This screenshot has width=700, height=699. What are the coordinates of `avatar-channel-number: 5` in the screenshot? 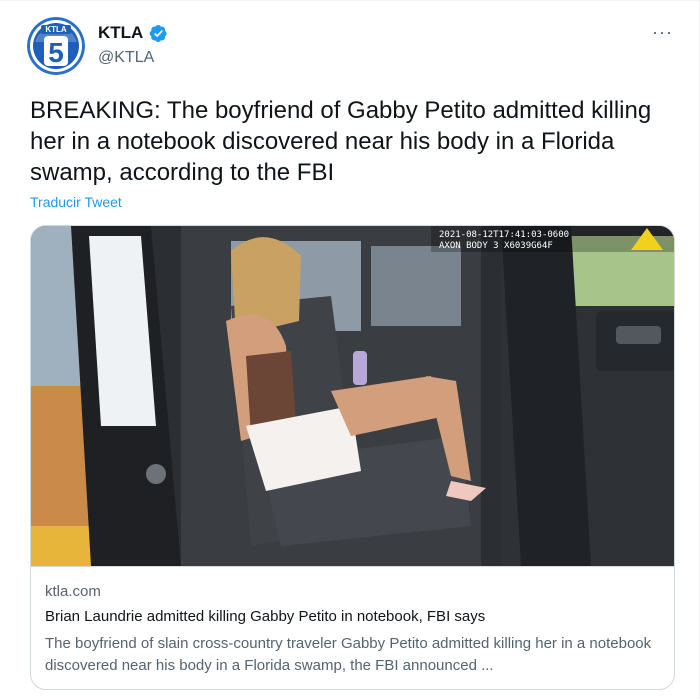 It's located at (56, 52).